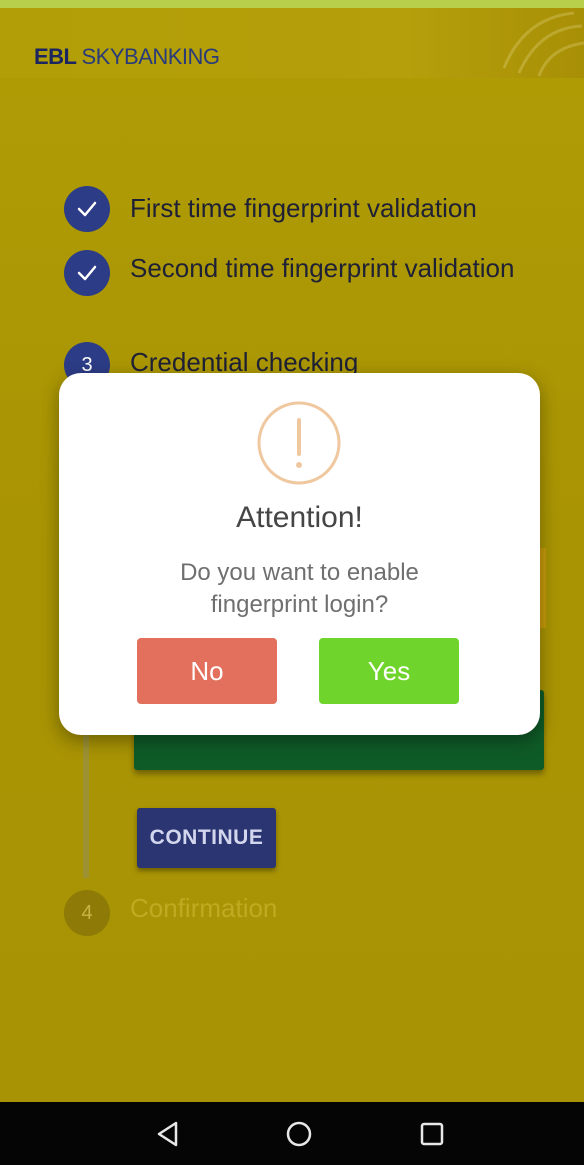 The width and height of the screenshot is (584, 1165). I want to click on brand-skybanking: SKYBANKING, so click(151, 56).